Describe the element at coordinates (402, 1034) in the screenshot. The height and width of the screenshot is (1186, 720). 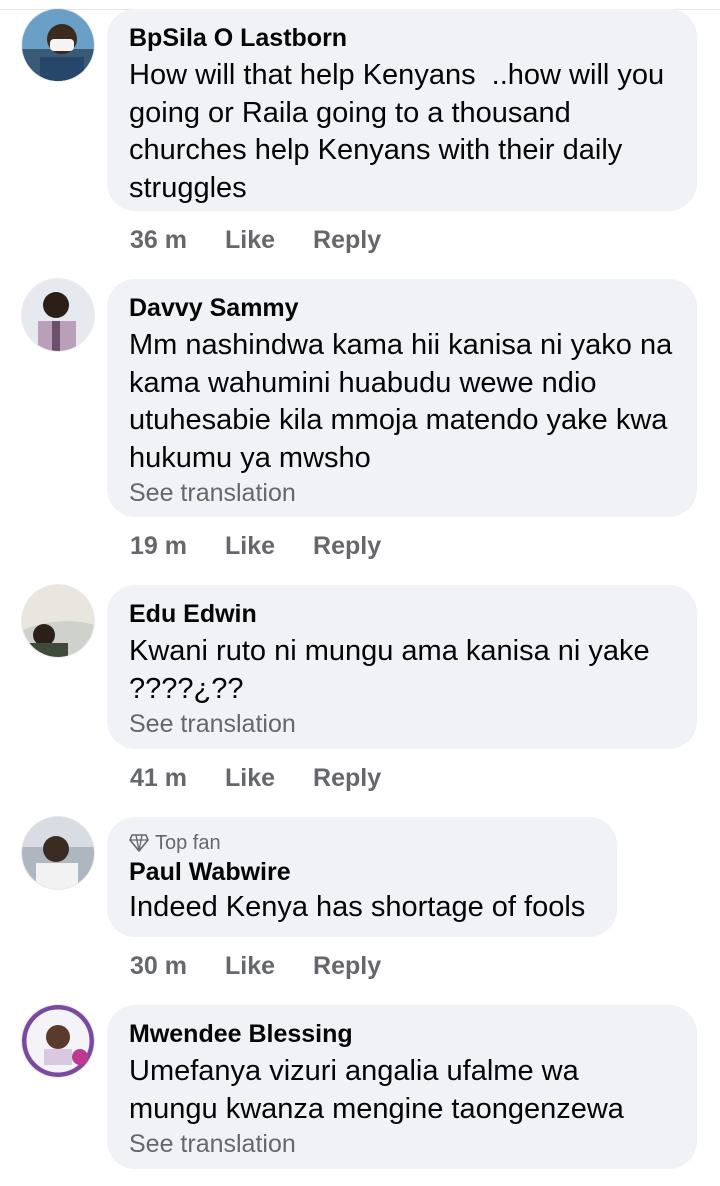
I see `comment-author: Mwendee Blessing` at that location.